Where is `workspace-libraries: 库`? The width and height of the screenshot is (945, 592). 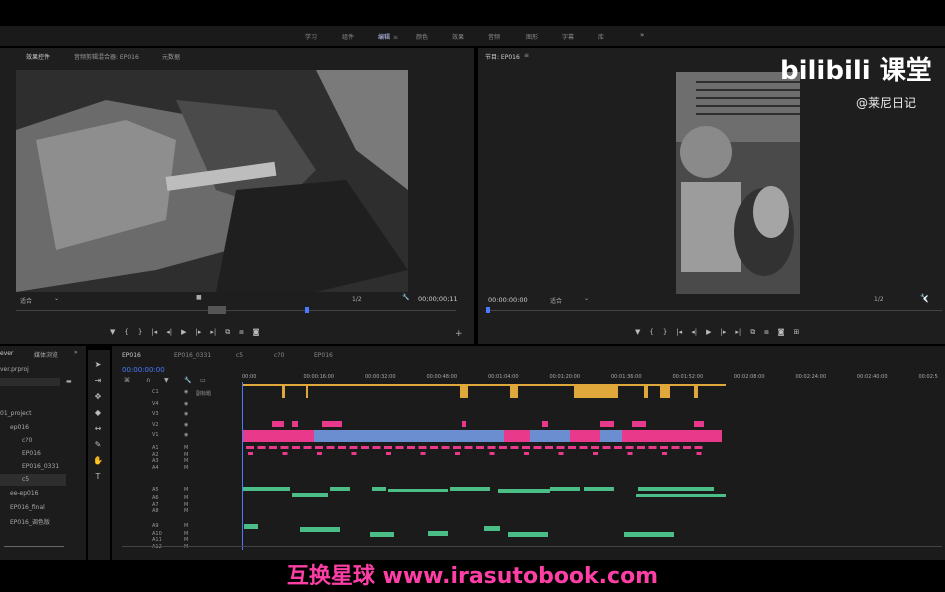 workspace-libraries: 库 is located at coordinates (601, 36).